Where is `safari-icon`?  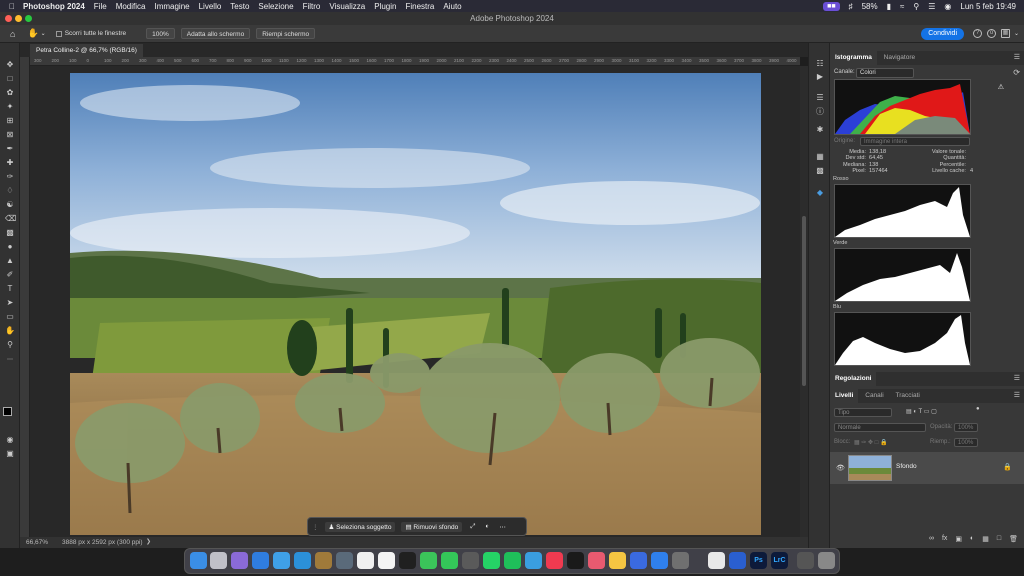
safari-icon is located at coordinates (281, 560).